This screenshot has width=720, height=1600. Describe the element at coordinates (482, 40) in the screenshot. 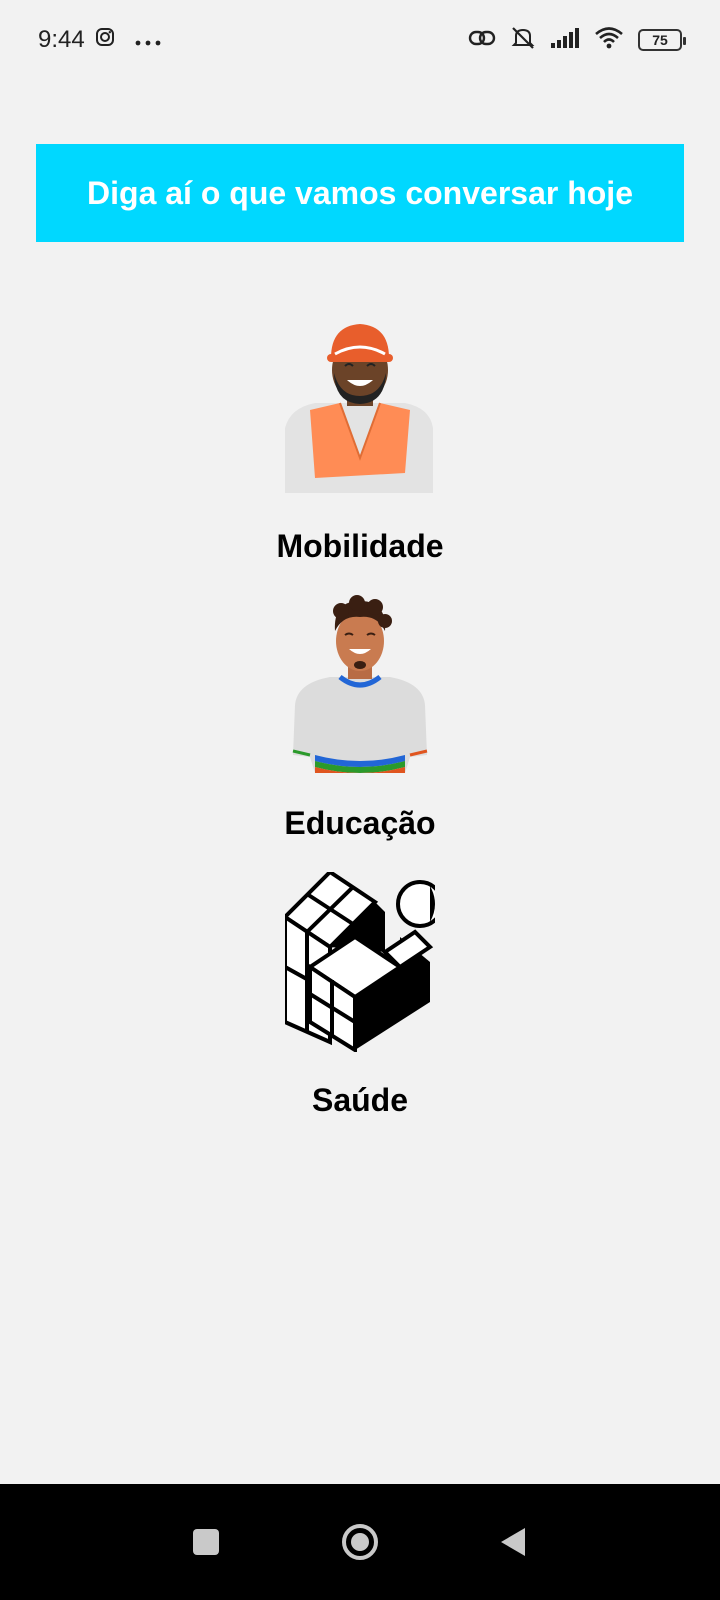

I see `link-icon` at that location.